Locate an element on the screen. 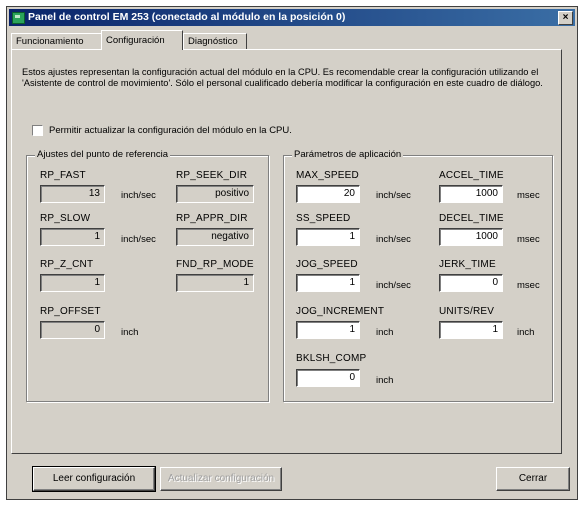  bklsh-comp-label: BKLSH_COMP is located at coordinates (331, 358).